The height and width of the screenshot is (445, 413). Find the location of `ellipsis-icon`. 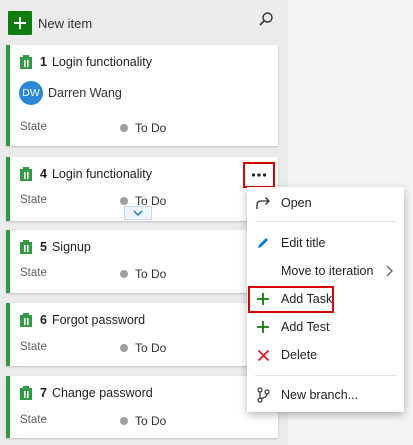

ellipsis-icon is located at coordinates (259, 175).